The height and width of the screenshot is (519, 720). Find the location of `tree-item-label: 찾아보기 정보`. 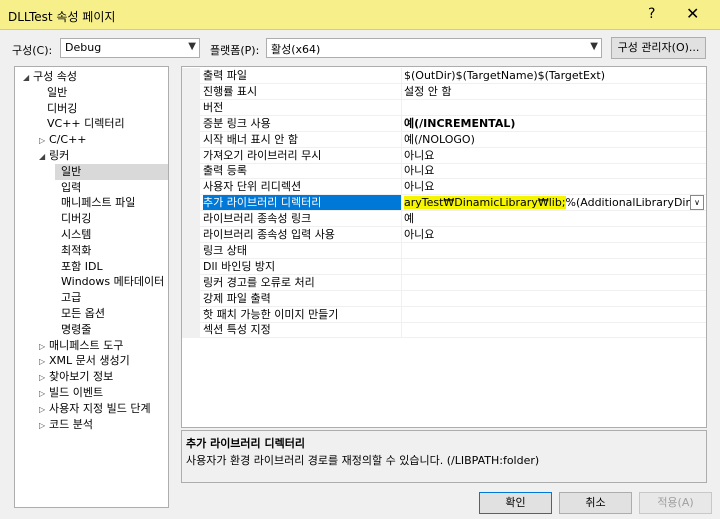

tree-item-label: 찾아보기 정보 is located at coordinates (81, 377).